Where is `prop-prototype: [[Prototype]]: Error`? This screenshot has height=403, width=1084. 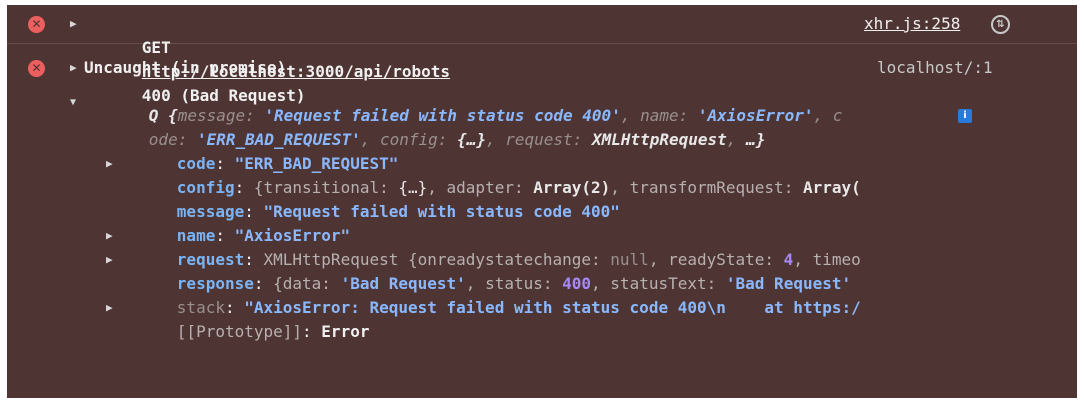
prop-prototype: [[Prototype]]: Error is located at coordinates (244, 318).